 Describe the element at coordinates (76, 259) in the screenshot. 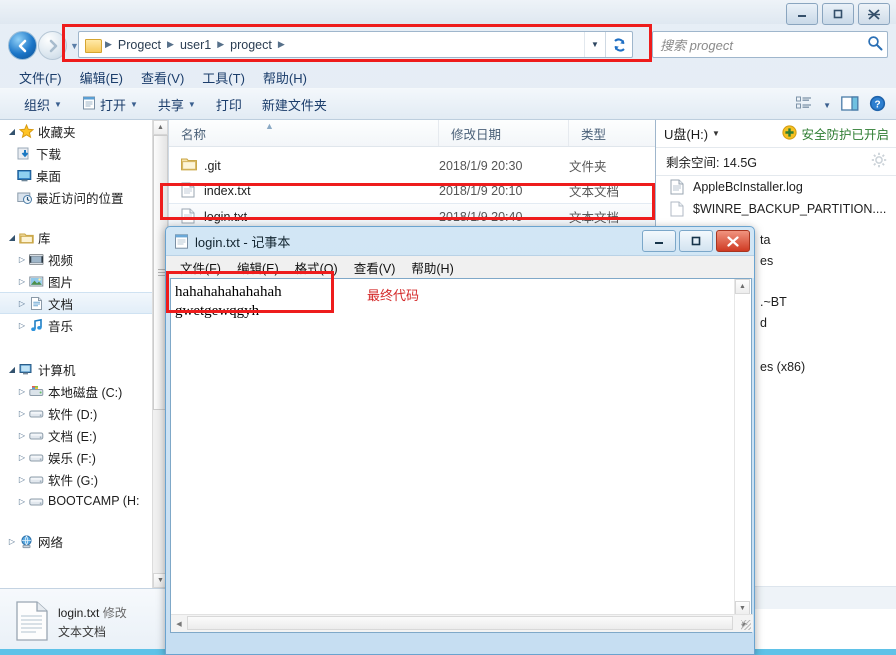

I see `sidebar-item-videos: ▷ 视频` at that location.